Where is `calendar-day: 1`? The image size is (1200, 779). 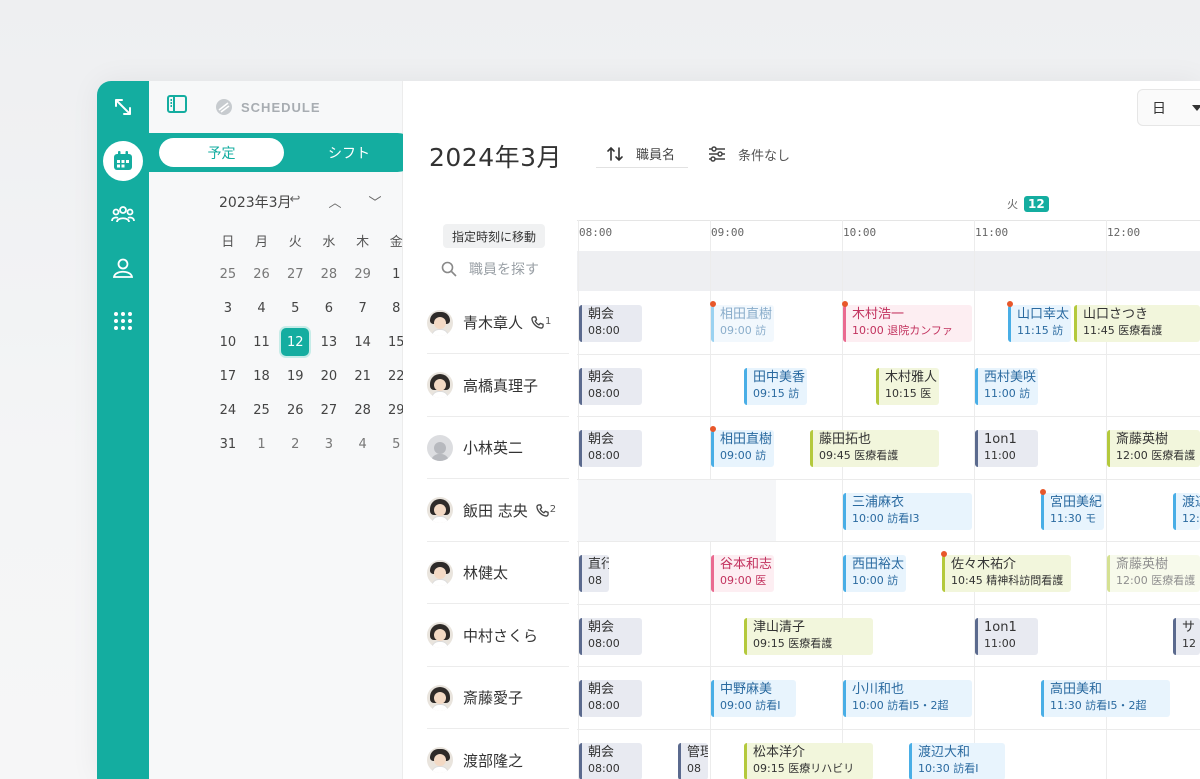 calendar-day: 1 is located at coordinates (262, 444).